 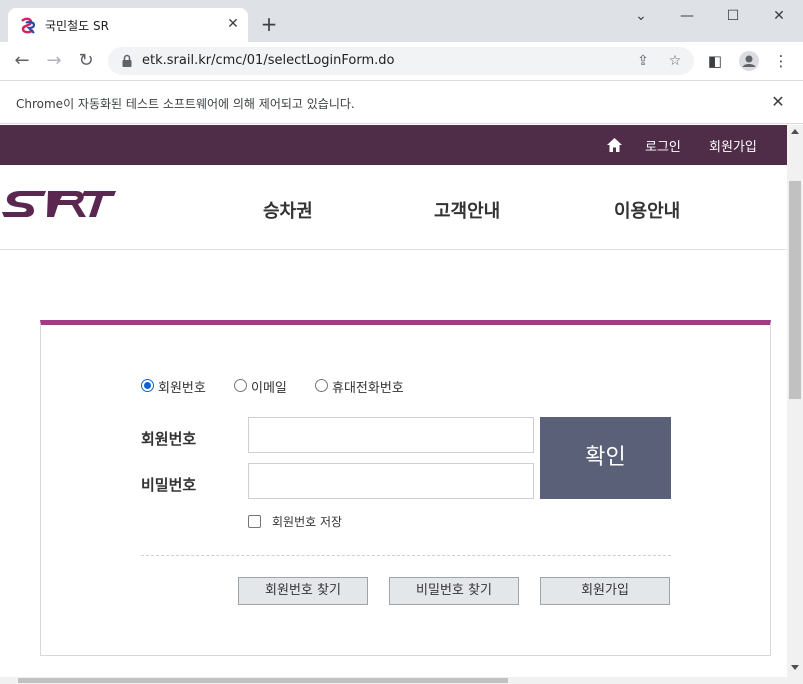 What do you see at coordinates (795, 401) in the screenshot?
I see `vertical-scrollbar` at bounding box center [795, 401].